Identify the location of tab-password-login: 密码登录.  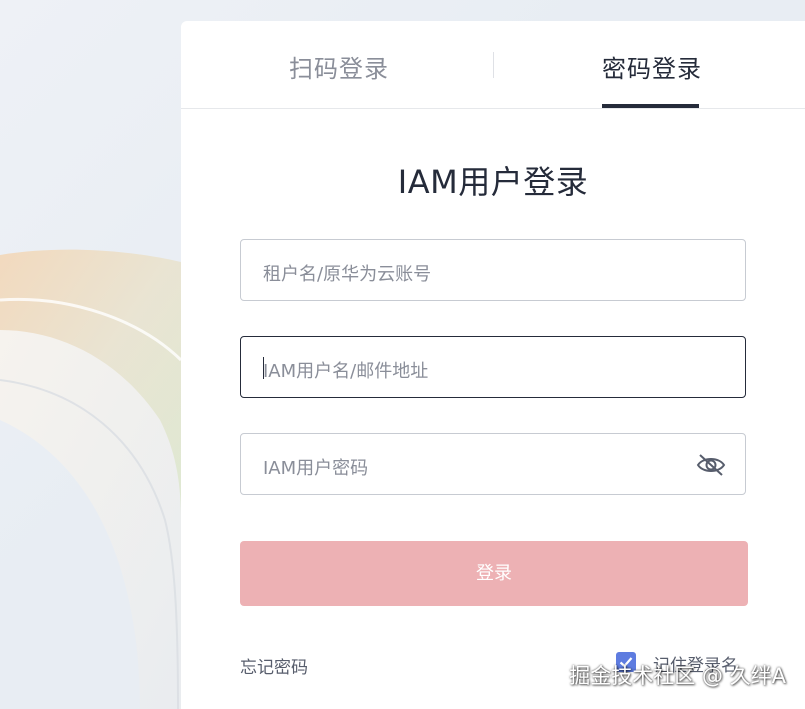
(652, 66).